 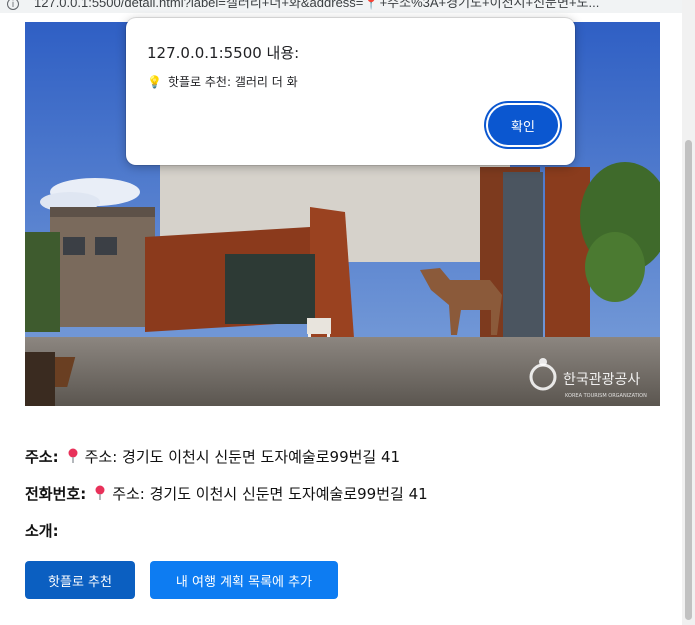 I want to click on intro-row: 소개:, so click(x=42, y=531).